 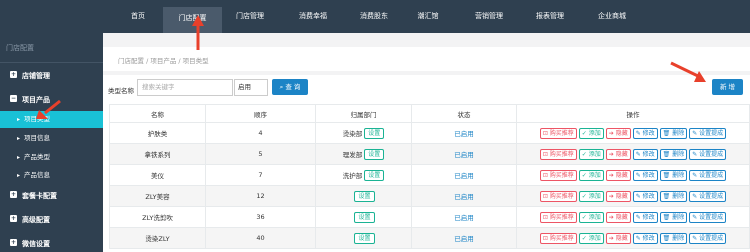 What do you see at coordinates (428, 16) in the screenshot?
I see `nav-item-chaohui-hall: 潮汇馆` at bounding box center [428, 16].